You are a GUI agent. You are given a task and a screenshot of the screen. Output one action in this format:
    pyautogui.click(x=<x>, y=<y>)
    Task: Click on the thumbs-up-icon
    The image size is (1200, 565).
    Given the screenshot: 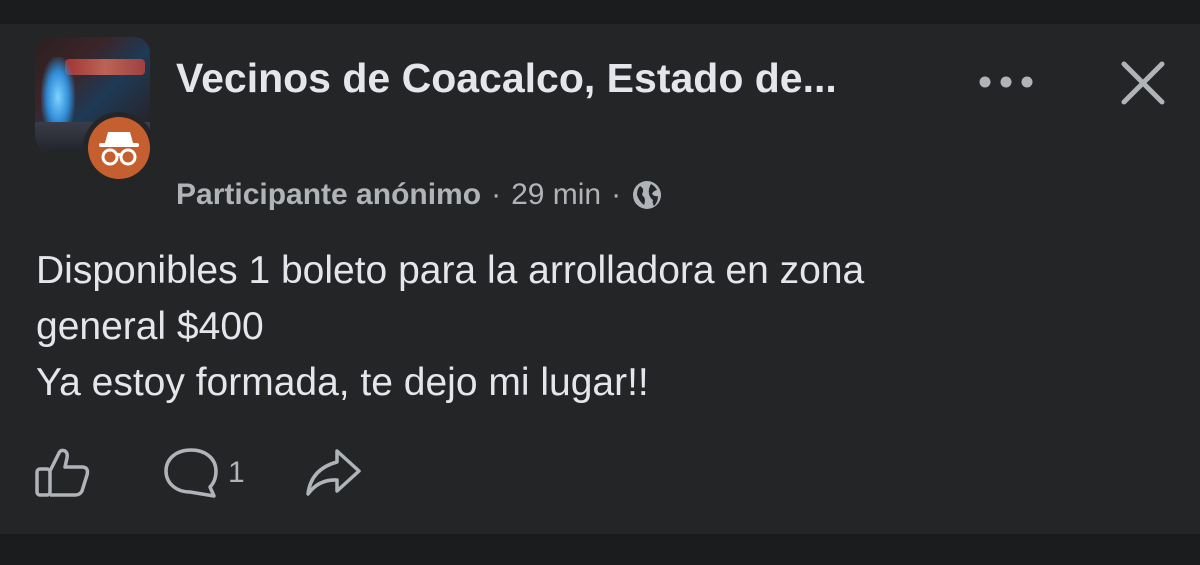 What is the action you would take?
    pyautogui.click(x=62, y=472)
    